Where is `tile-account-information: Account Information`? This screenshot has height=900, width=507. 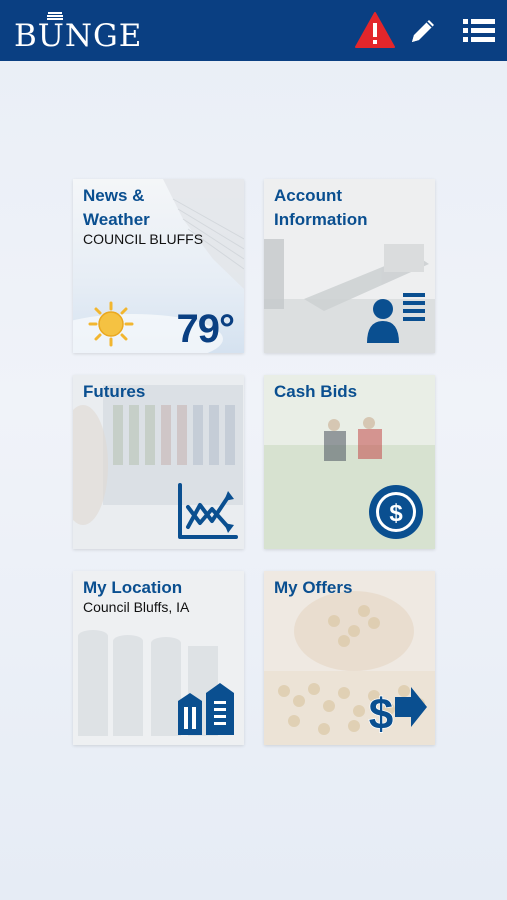 tile-account-information: Account Information is located at coordinates (349, 266).